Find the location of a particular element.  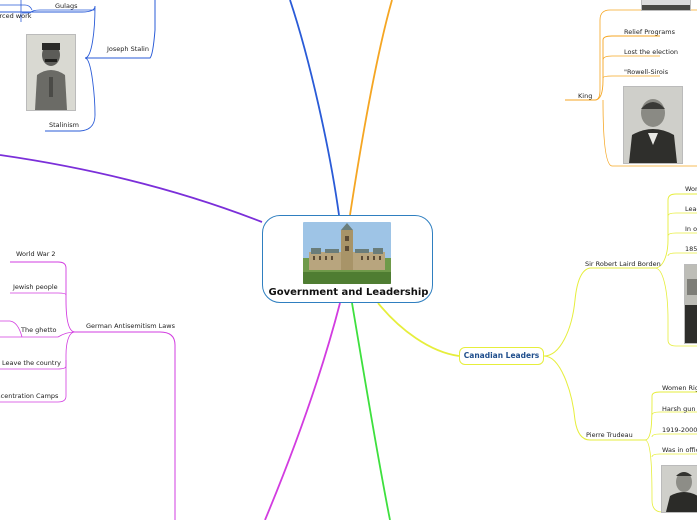

pierre-trudeau-label: Pierre Trudeau is located at coordinates (609, 435).